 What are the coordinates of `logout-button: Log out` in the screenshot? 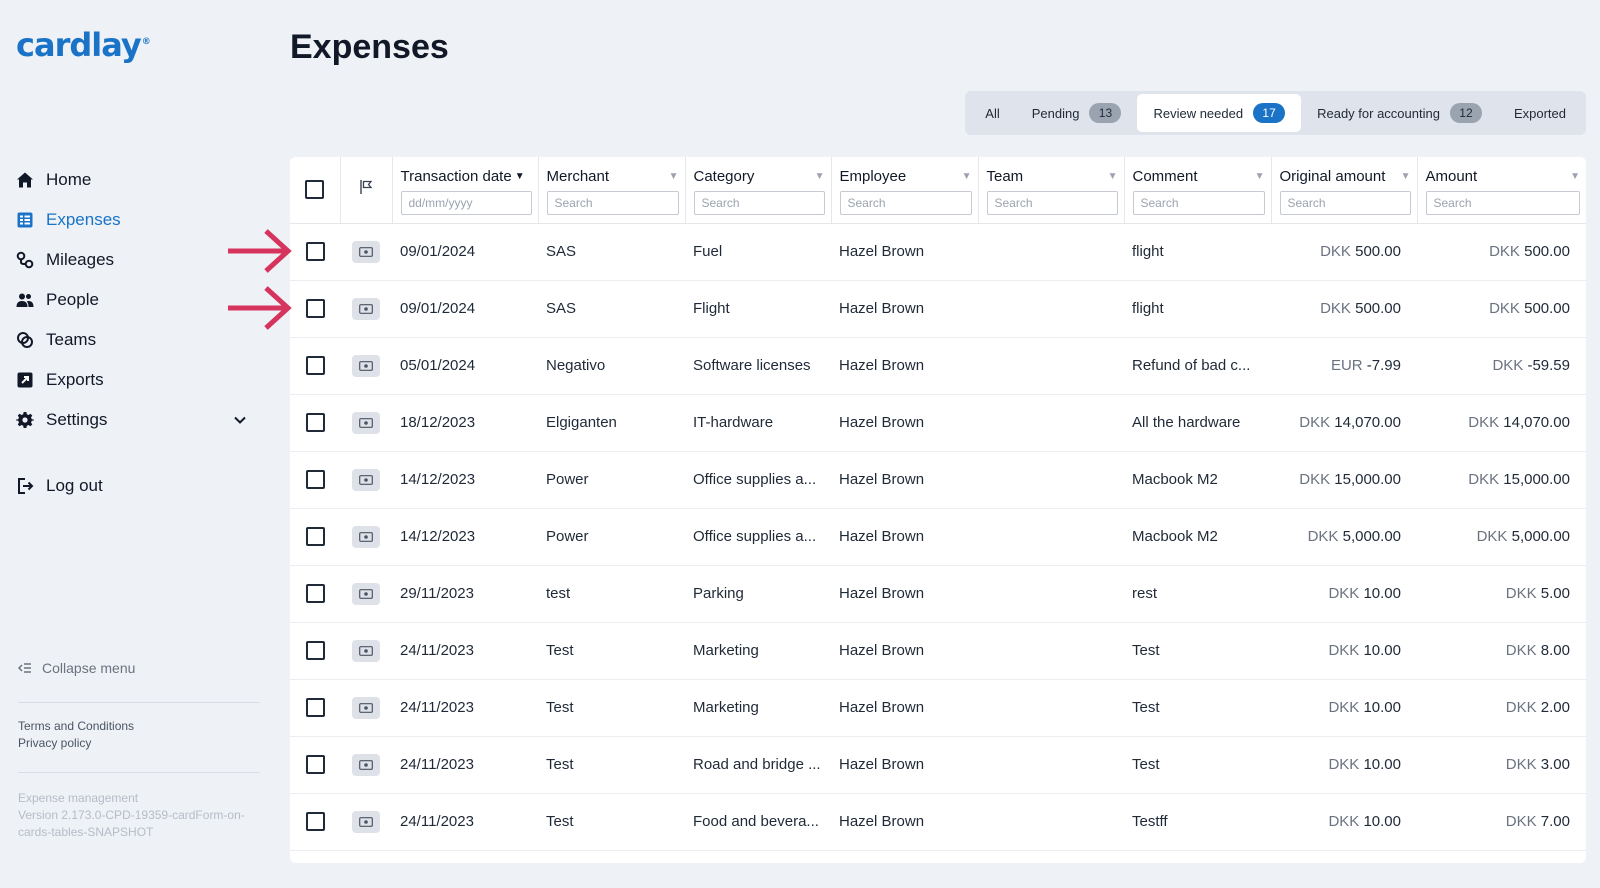 It's located at (59, 486).